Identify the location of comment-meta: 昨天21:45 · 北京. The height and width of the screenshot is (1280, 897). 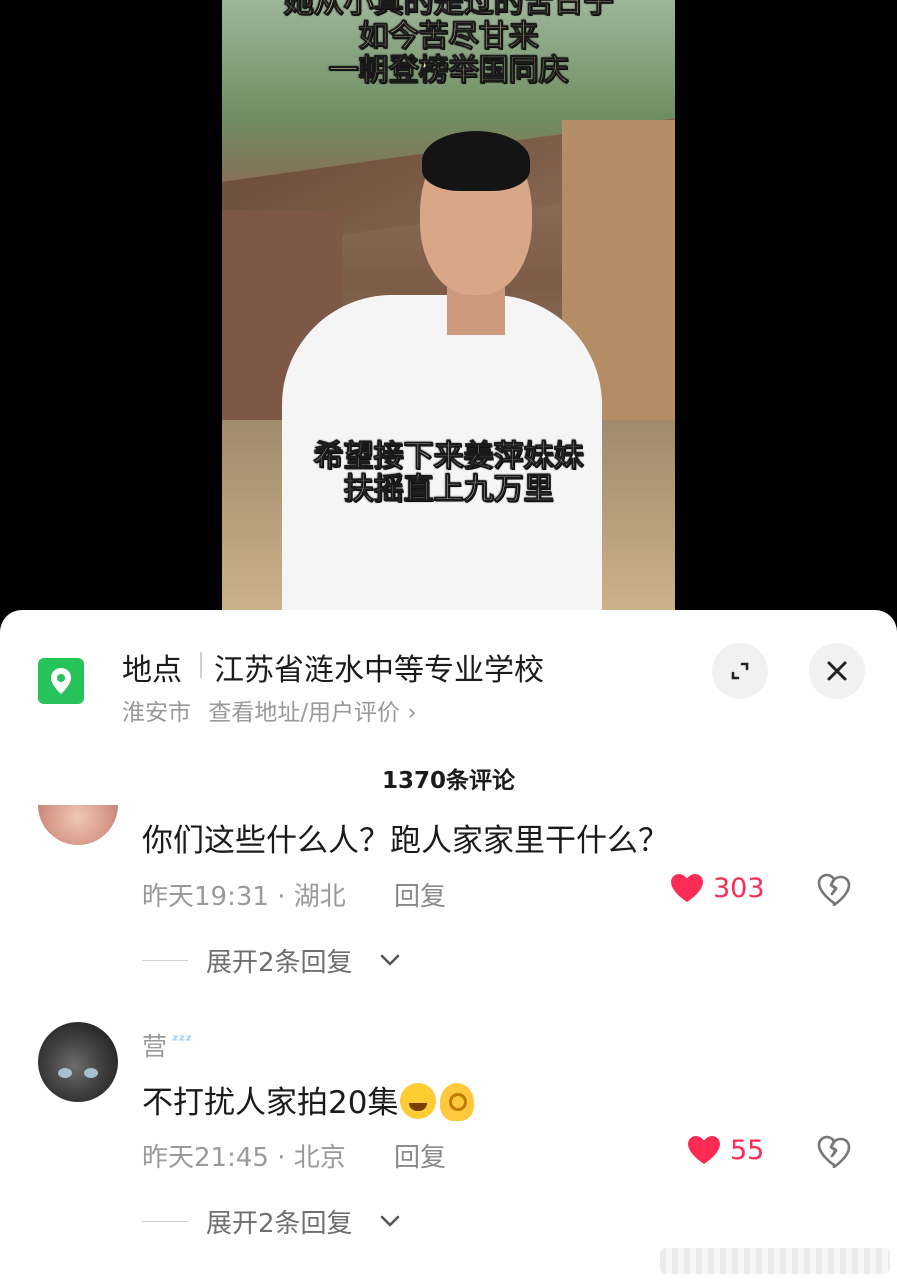
(244, 1158).